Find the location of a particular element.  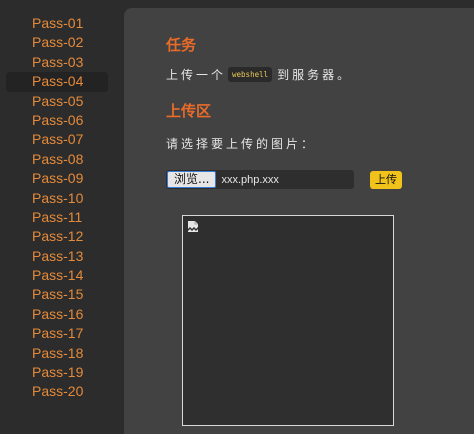

broken-image-icon is located at coordinates (193, 226).